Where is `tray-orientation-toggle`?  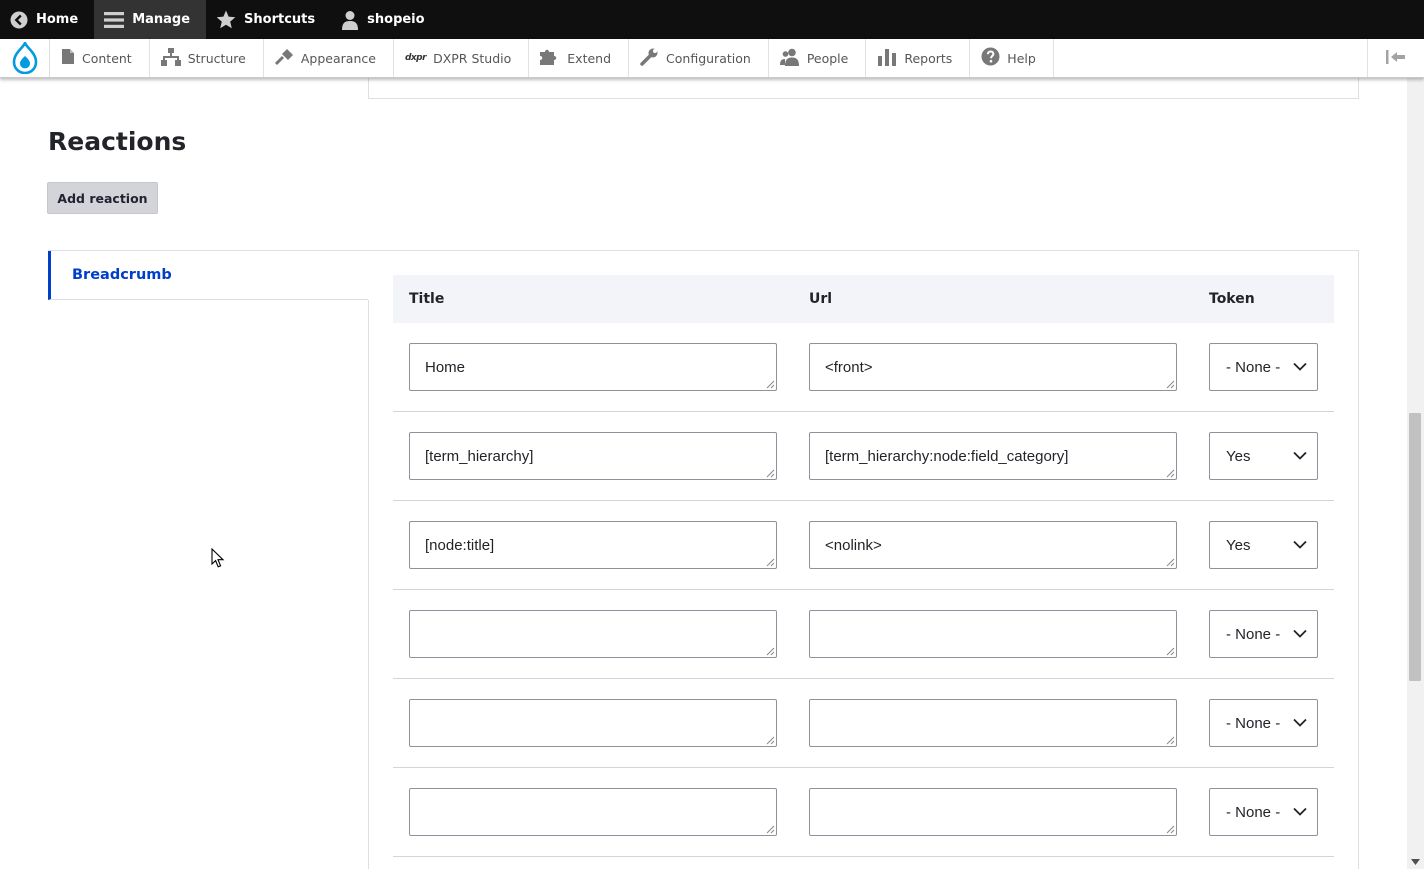
tray-orientation-toggle is located at coordinates (1395, 58).